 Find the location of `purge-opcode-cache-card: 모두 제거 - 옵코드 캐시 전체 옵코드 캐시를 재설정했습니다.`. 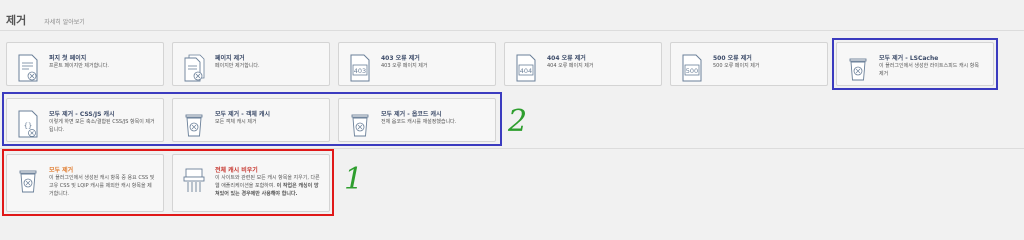

purge-opcode-cache-card: 모두 제거 - 옵코드 캐시 전체 옵코드 캐시를 재설정했습니다. is located at coordinates (417, 120).